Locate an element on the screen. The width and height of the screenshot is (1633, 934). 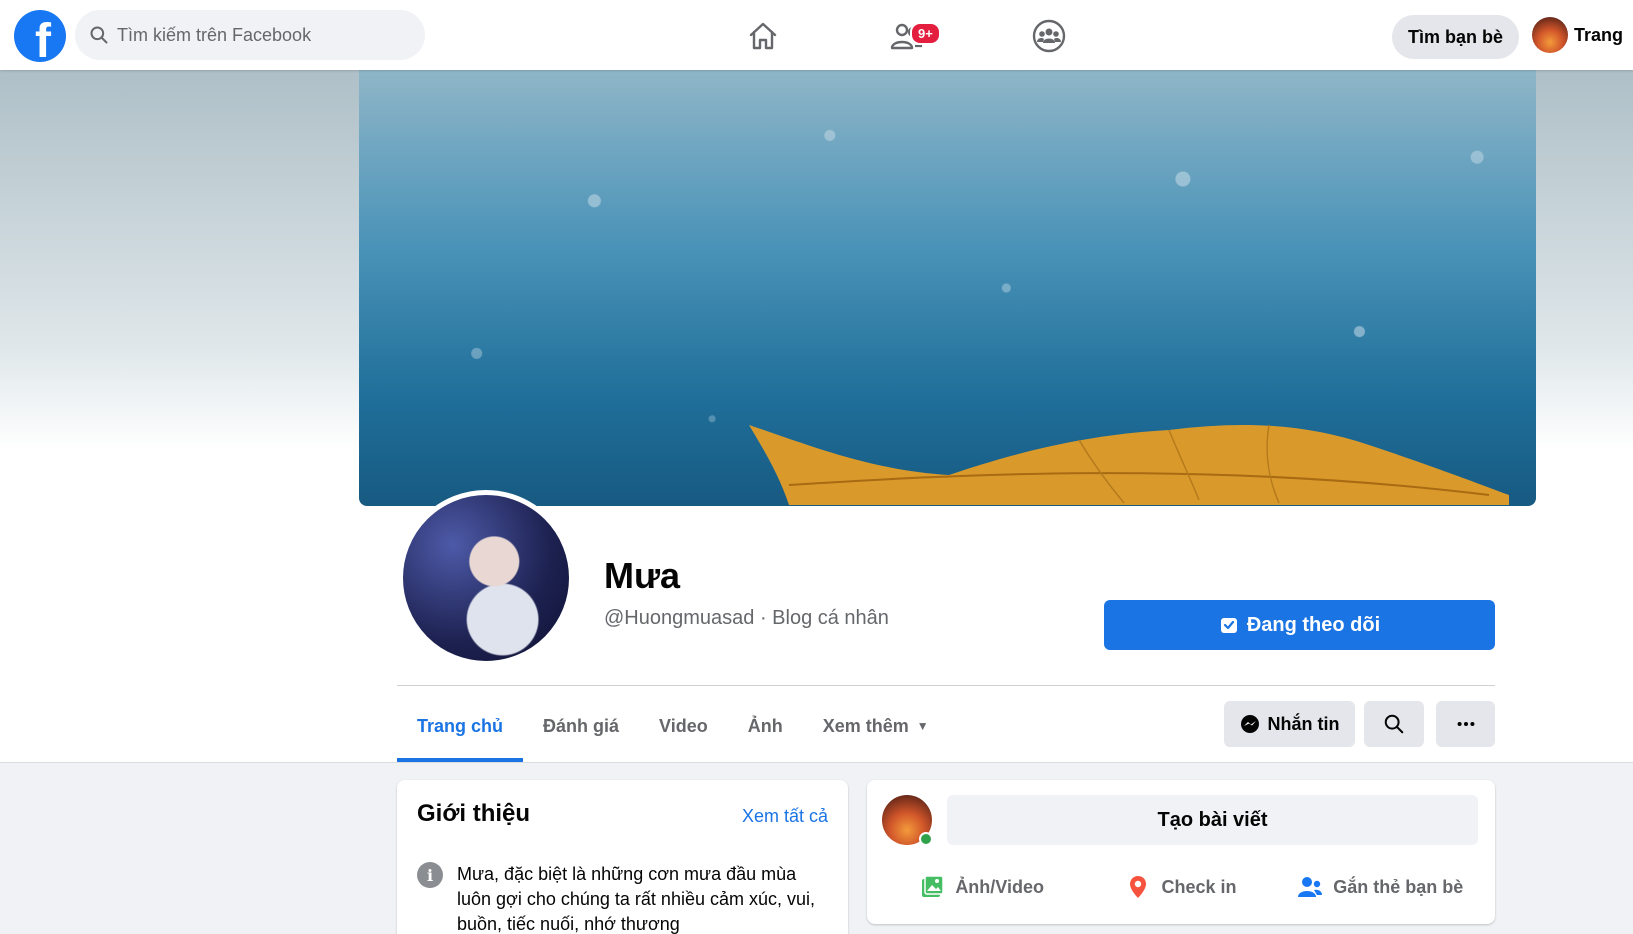
profile-tabs: Trang chủ Đánh giá Video Ảnh Xem thêm ▼ is located at coordinates (673, 726).